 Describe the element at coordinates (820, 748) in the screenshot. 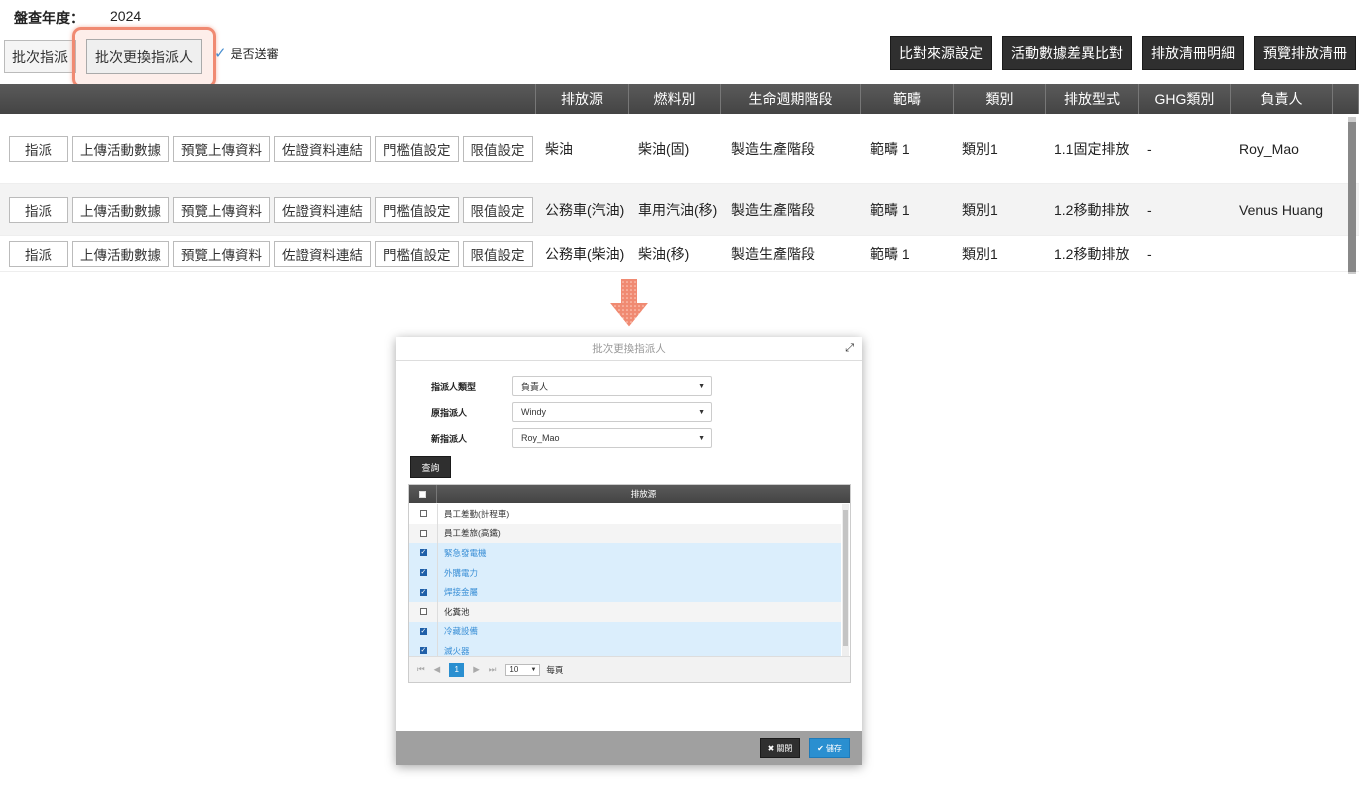

I see `check-icon: ✔` at that location.